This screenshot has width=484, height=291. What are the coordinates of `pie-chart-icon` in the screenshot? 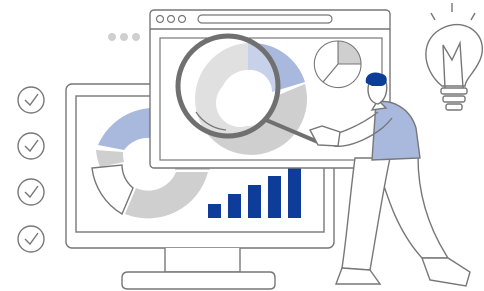 It's located at (337, 64).